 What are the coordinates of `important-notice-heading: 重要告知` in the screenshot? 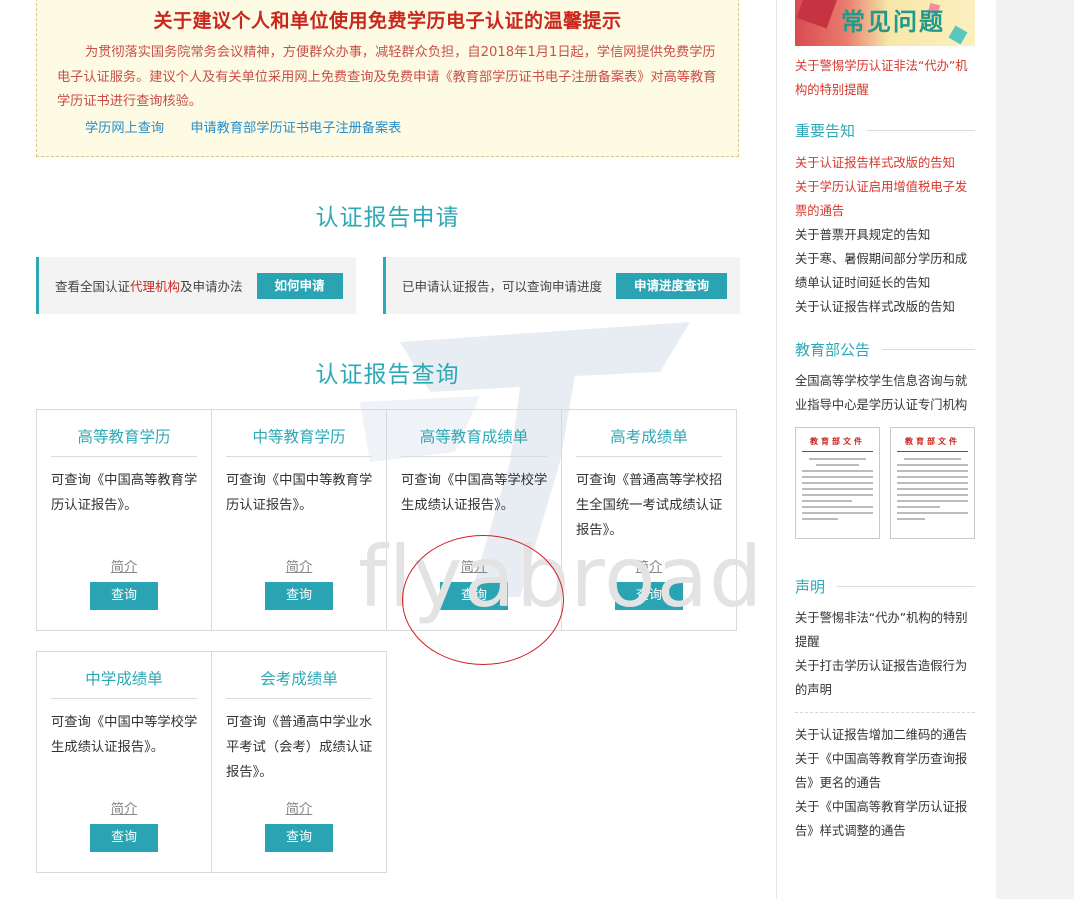 It's located at (885, 130).